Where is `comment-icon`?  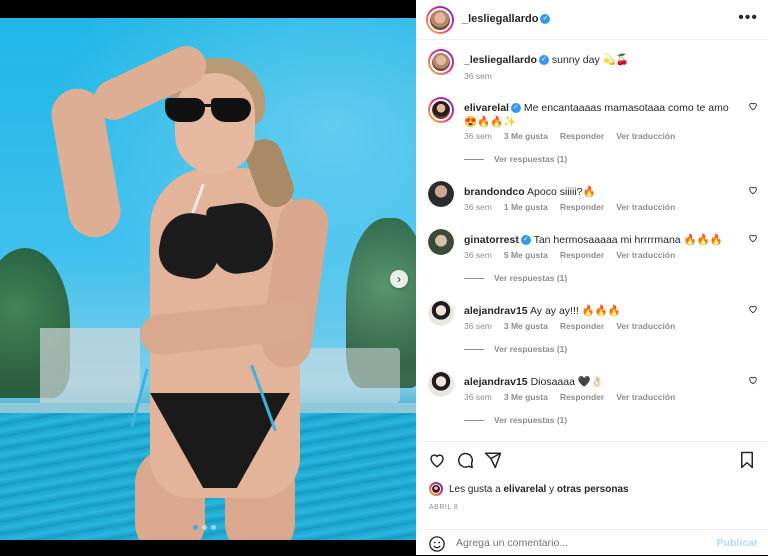
comment-icon is located at coordinates (465, 460).